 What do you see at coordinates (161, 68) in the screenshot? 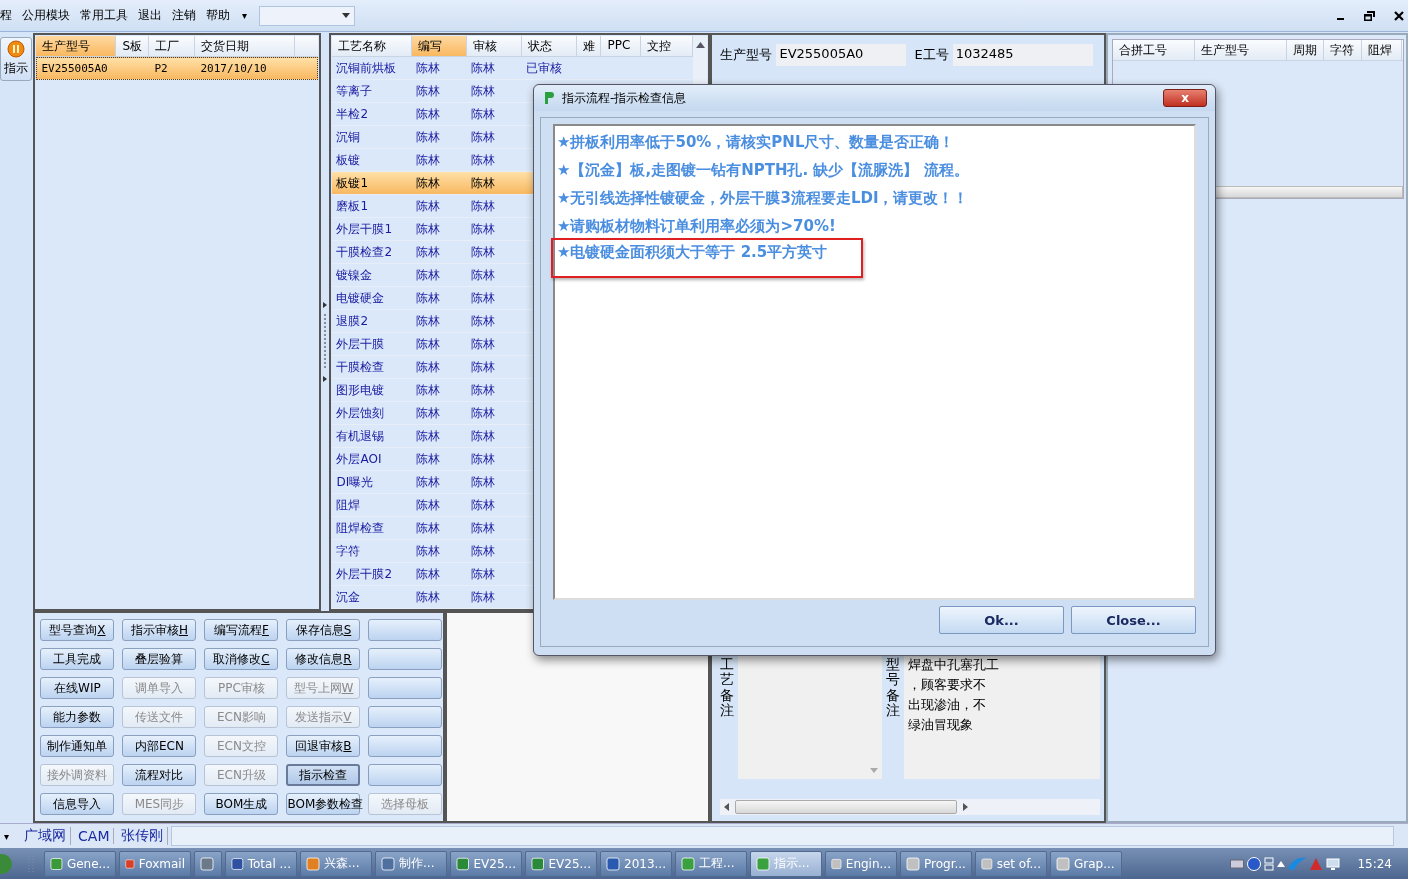
I see `table-cell: P2` at bounding box center [161, 68].